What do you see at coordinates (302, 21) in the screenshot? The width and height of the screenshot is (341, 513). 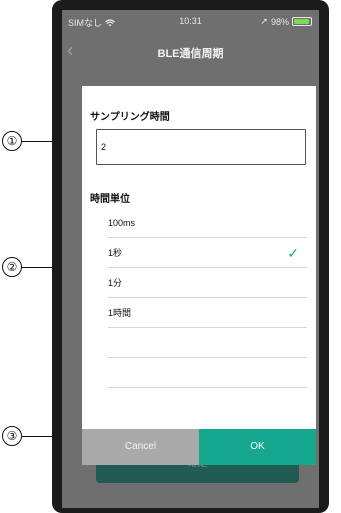 I see `battery-icon` at bounding box center [302, 21].